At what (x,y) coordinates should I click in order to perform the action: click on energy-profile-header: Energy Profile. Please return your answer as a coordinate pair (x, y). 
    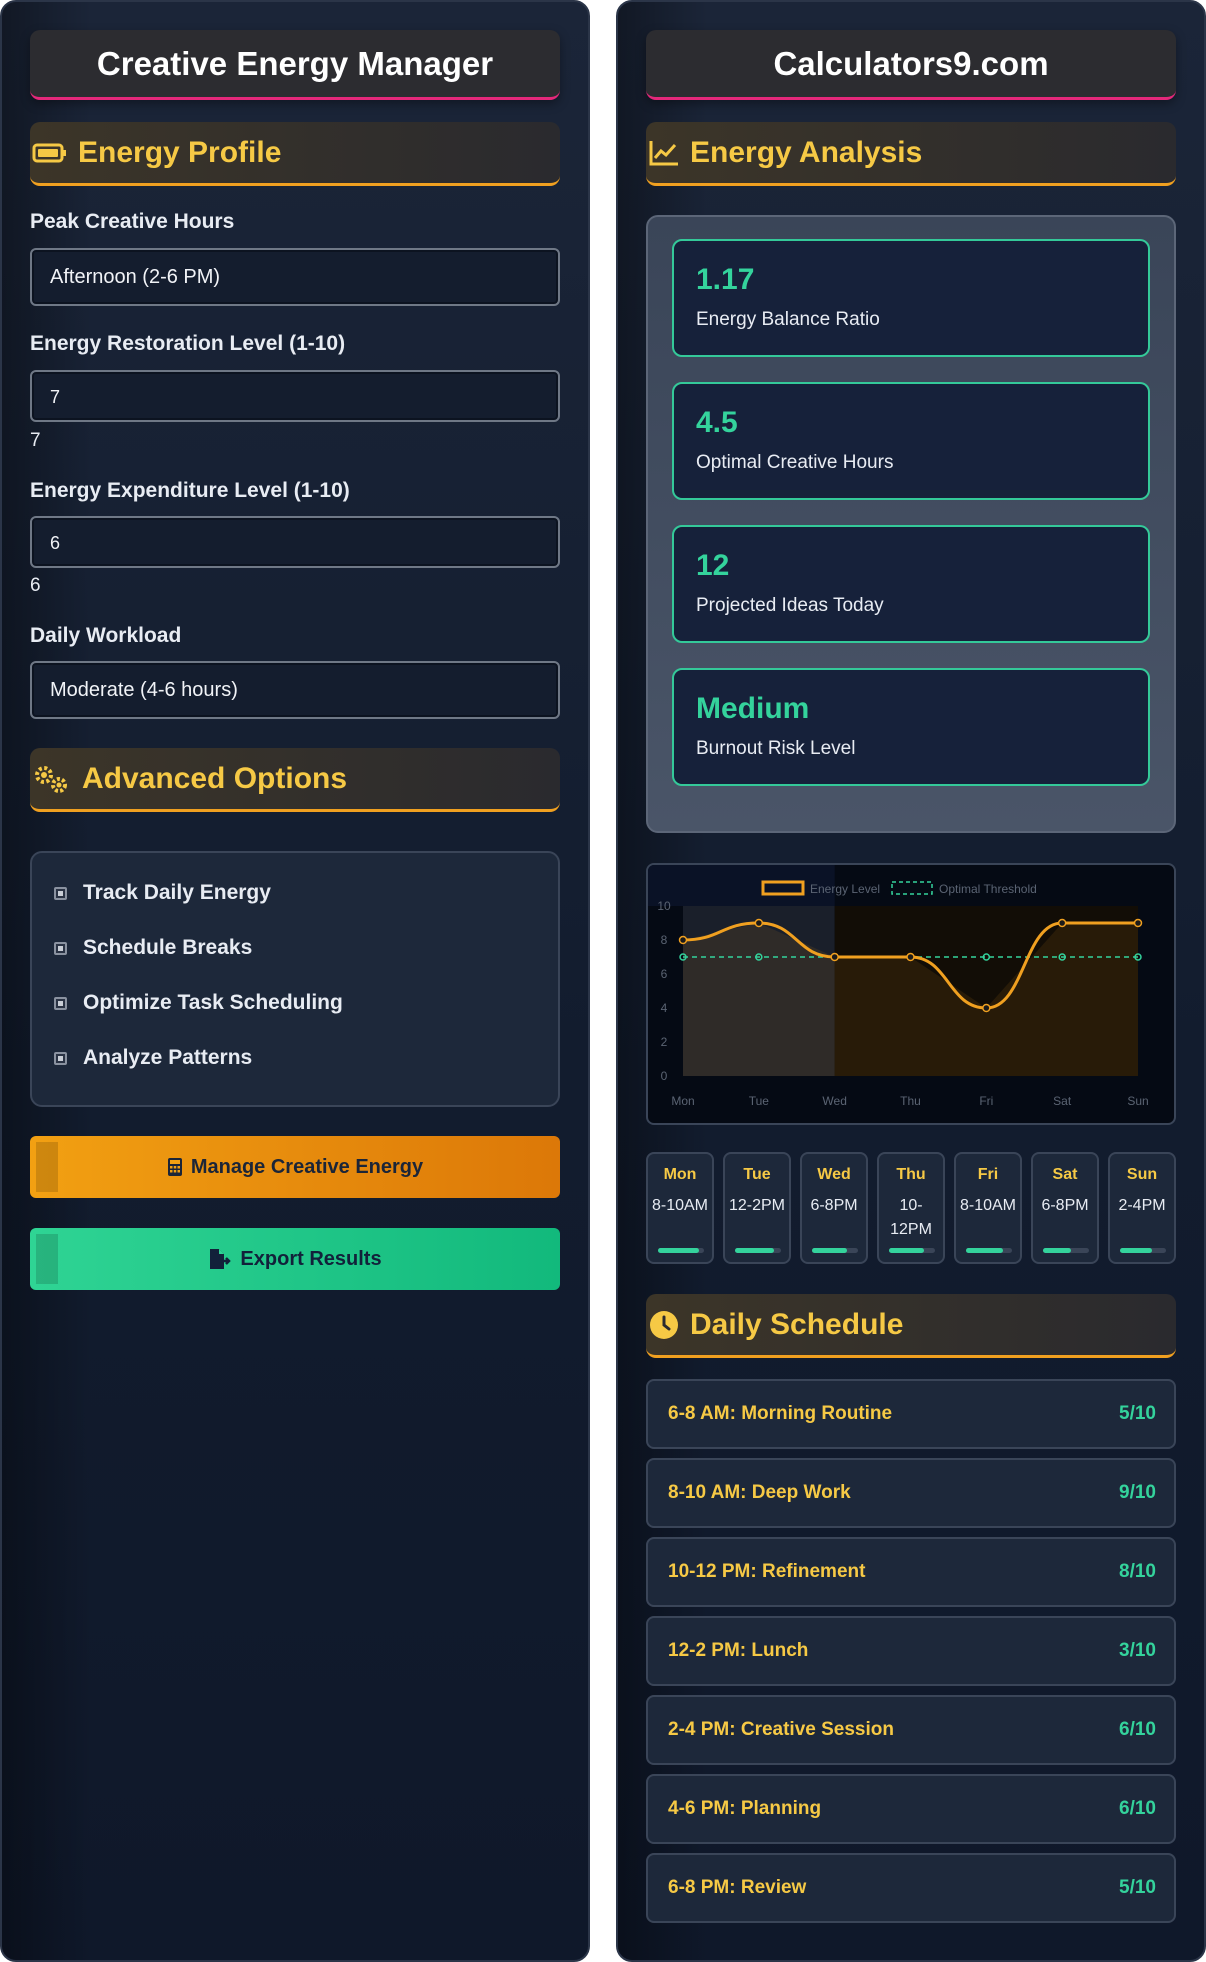
    Looking at the image, I should click on (295, 154).